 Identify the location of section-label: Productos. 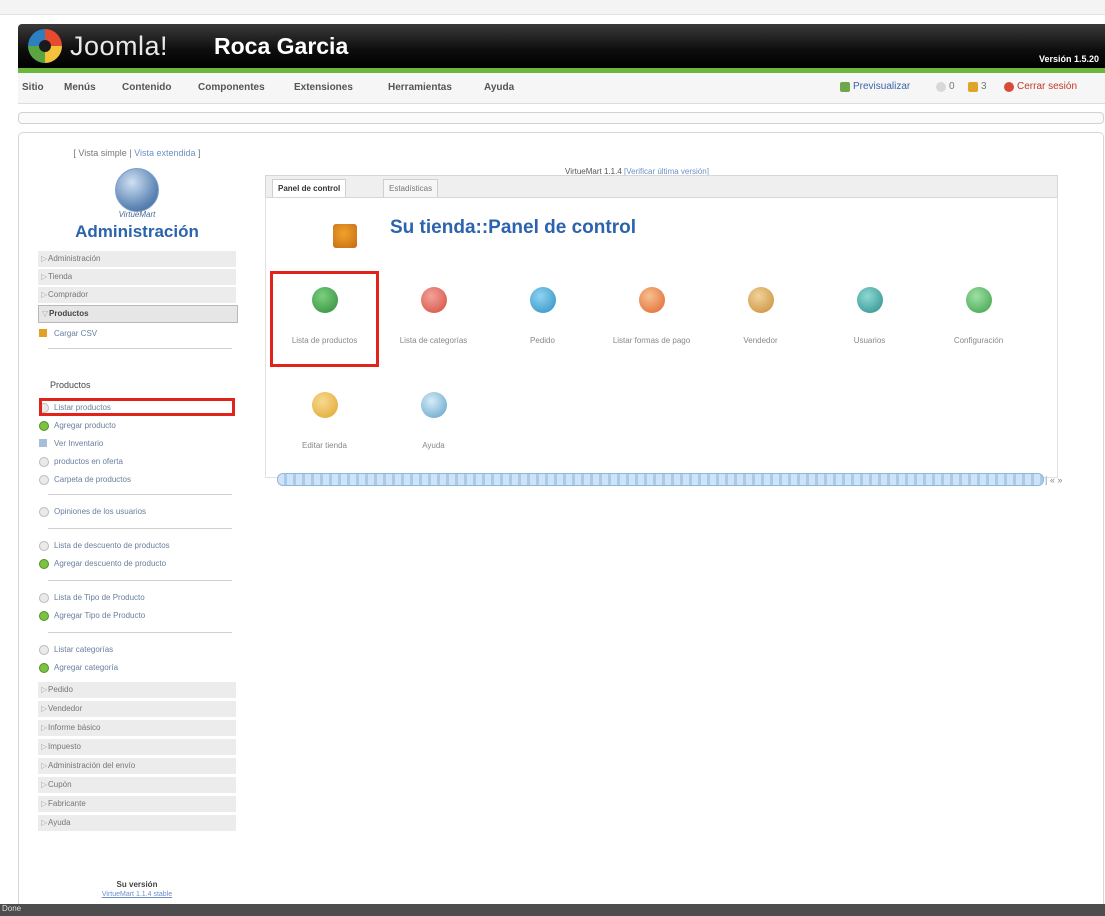
(69, 313).